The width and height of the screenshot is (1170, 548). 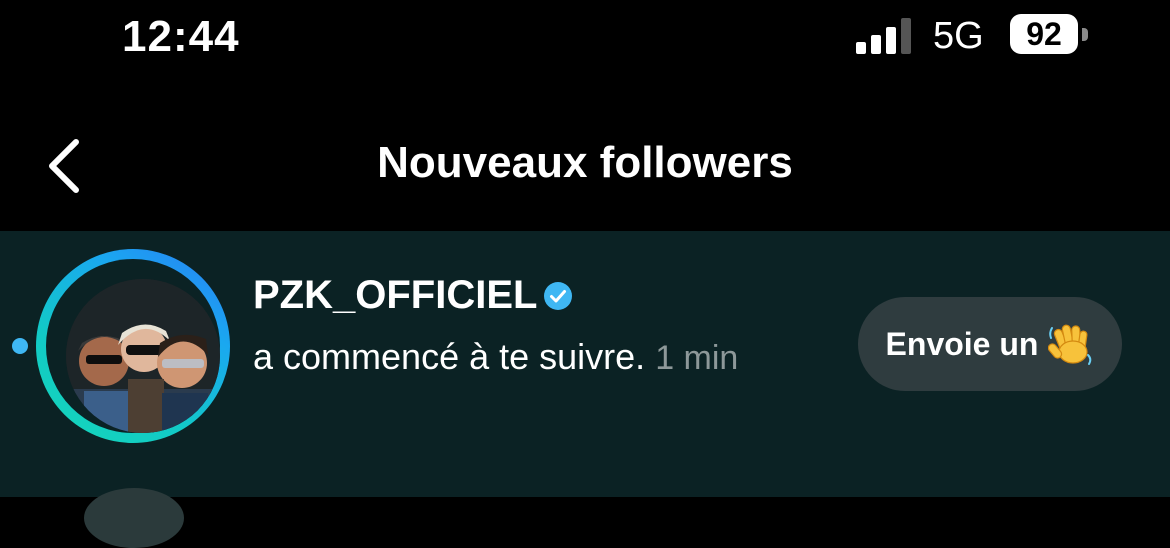 I want to click on send-wave-button: Envoie un, so click(x=990, y=344).